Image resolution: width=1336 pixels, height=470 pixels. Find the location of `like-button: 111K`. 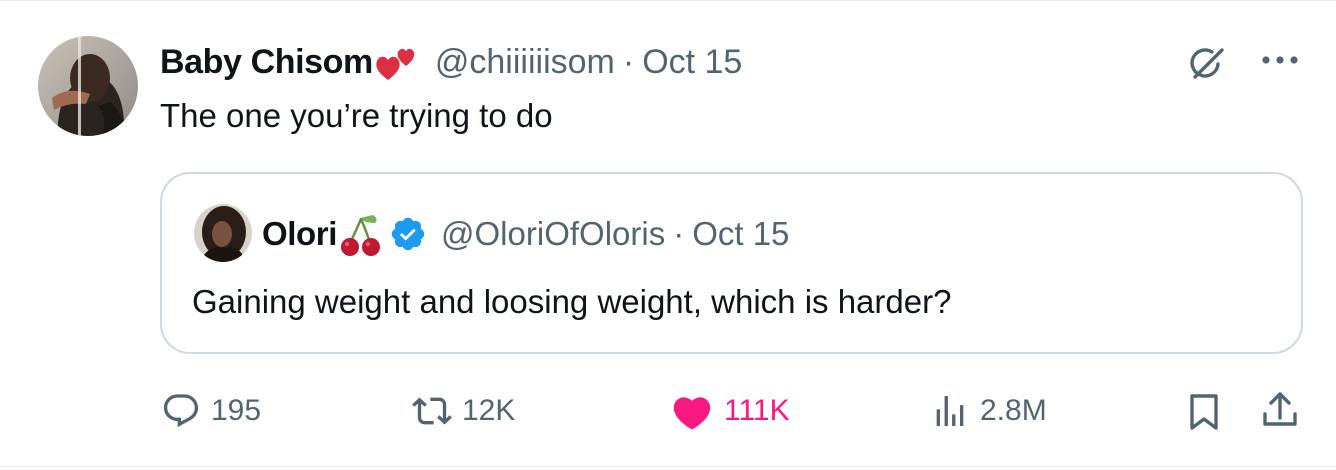

like-button: 111K is located at coordinates (730, 411).